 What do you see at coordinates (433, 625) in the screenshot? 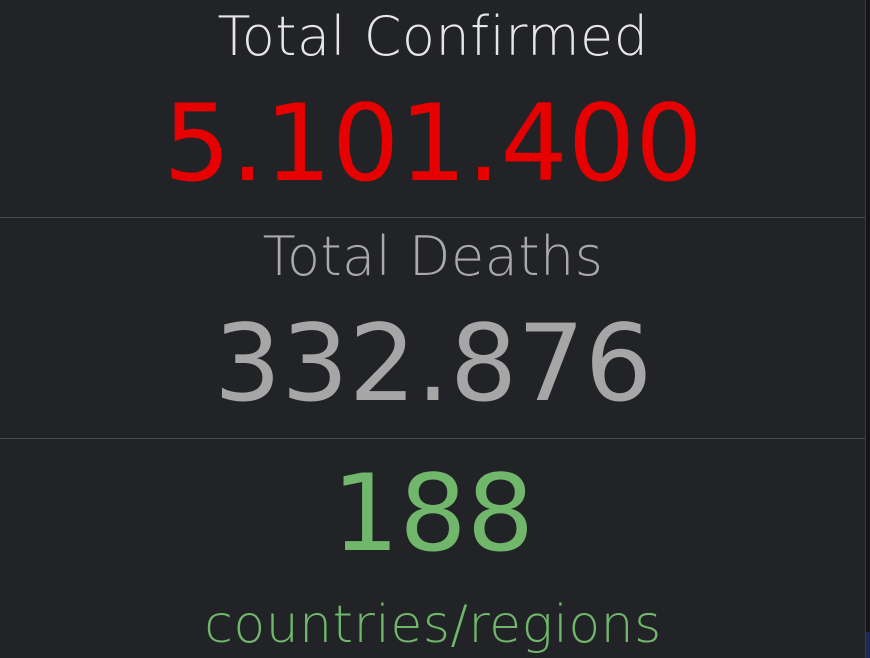
I see `countries-regions-label: countries/regions` at bounding box center [433, 625].